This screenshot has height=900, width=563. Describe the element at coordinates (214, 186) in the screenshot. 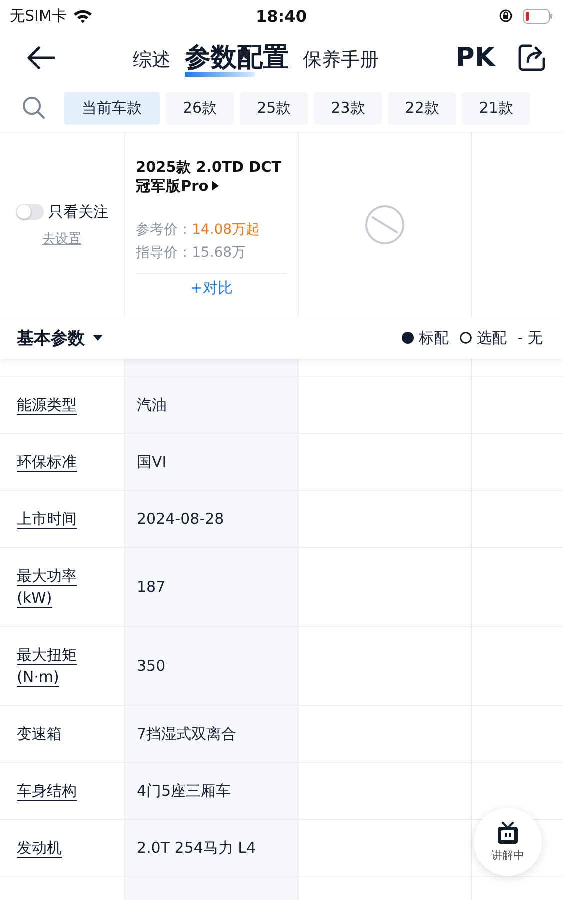

I see `caret-right-icon` at that location.